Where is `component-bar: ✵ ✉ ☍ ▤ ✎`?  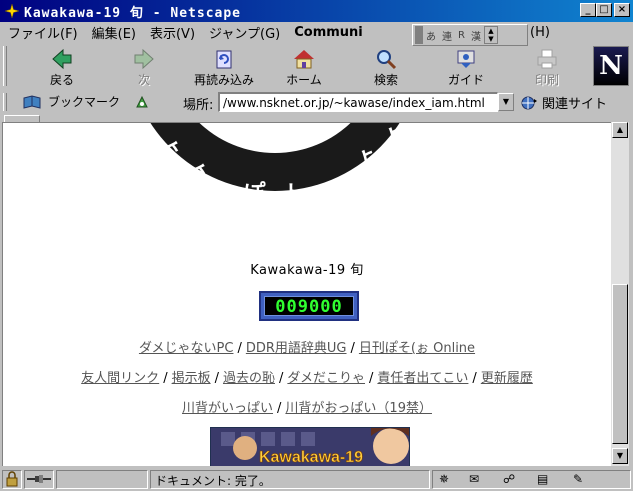 component-bar: ✵ ✉ ☍ ▤ ✎ is located at coordinates (531, 479).